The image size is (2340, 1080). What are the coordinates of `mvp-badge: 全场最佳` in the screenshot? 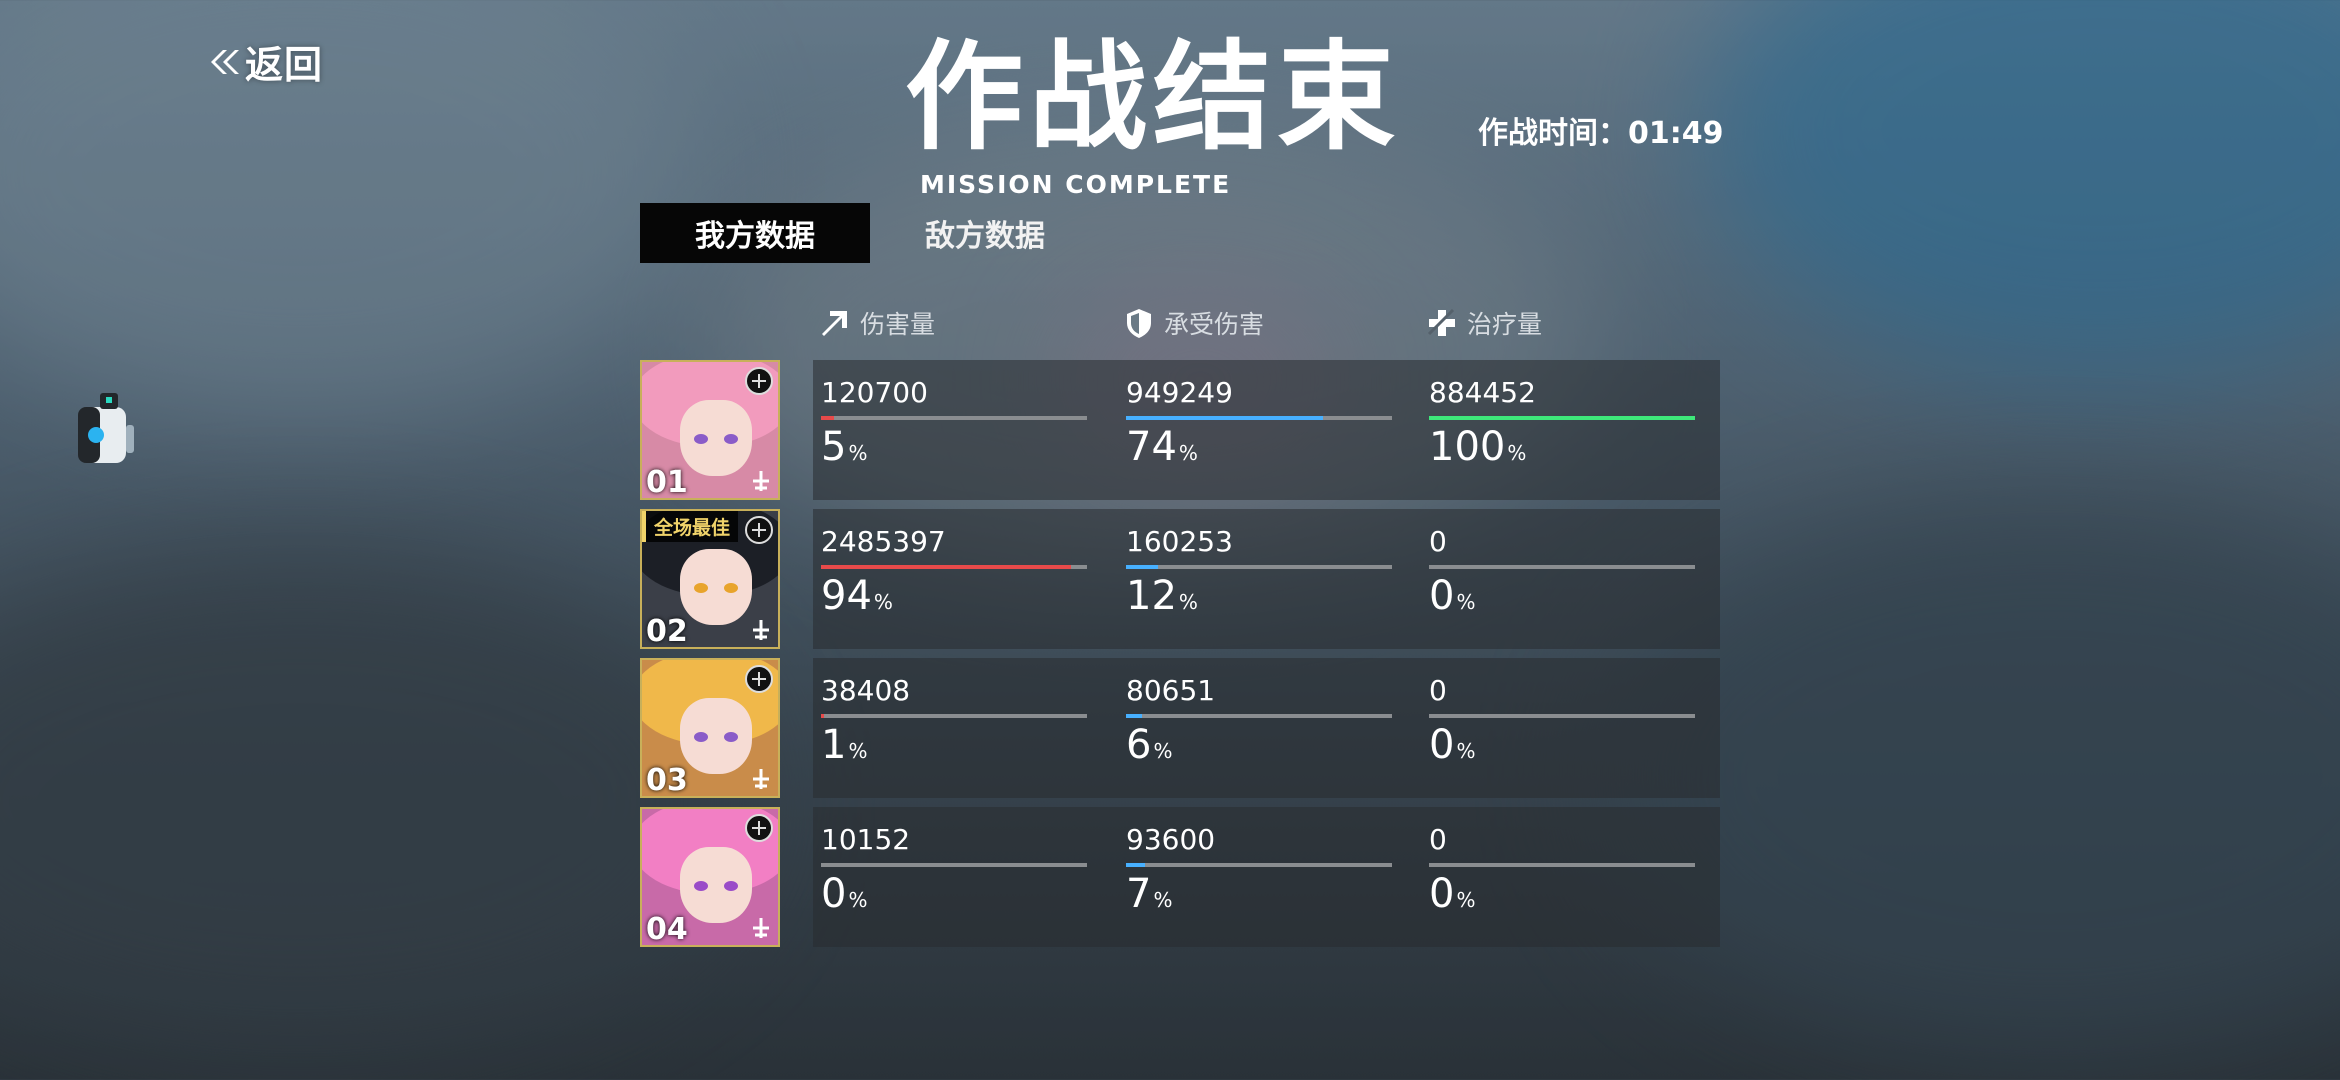 It's located at (690, 526).